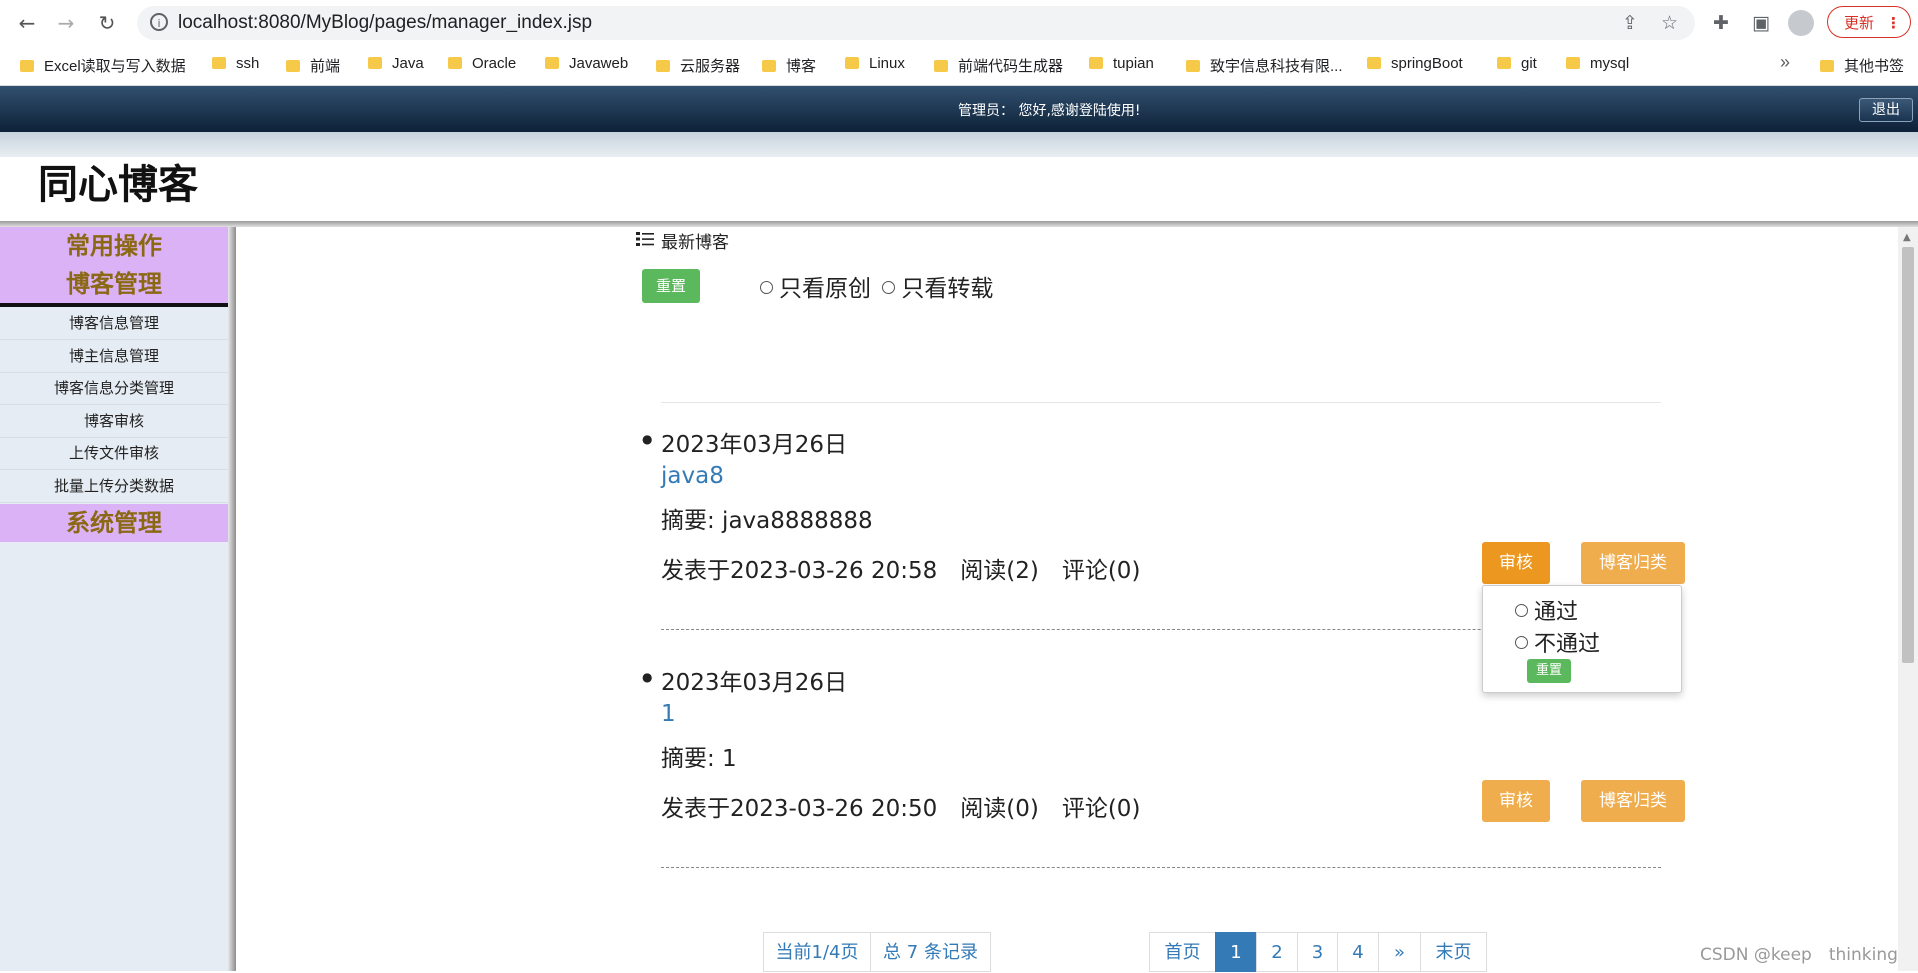 This screenshot has height=973, width=1918. I want to click on bookmark-label: git, so click(1529, 63).